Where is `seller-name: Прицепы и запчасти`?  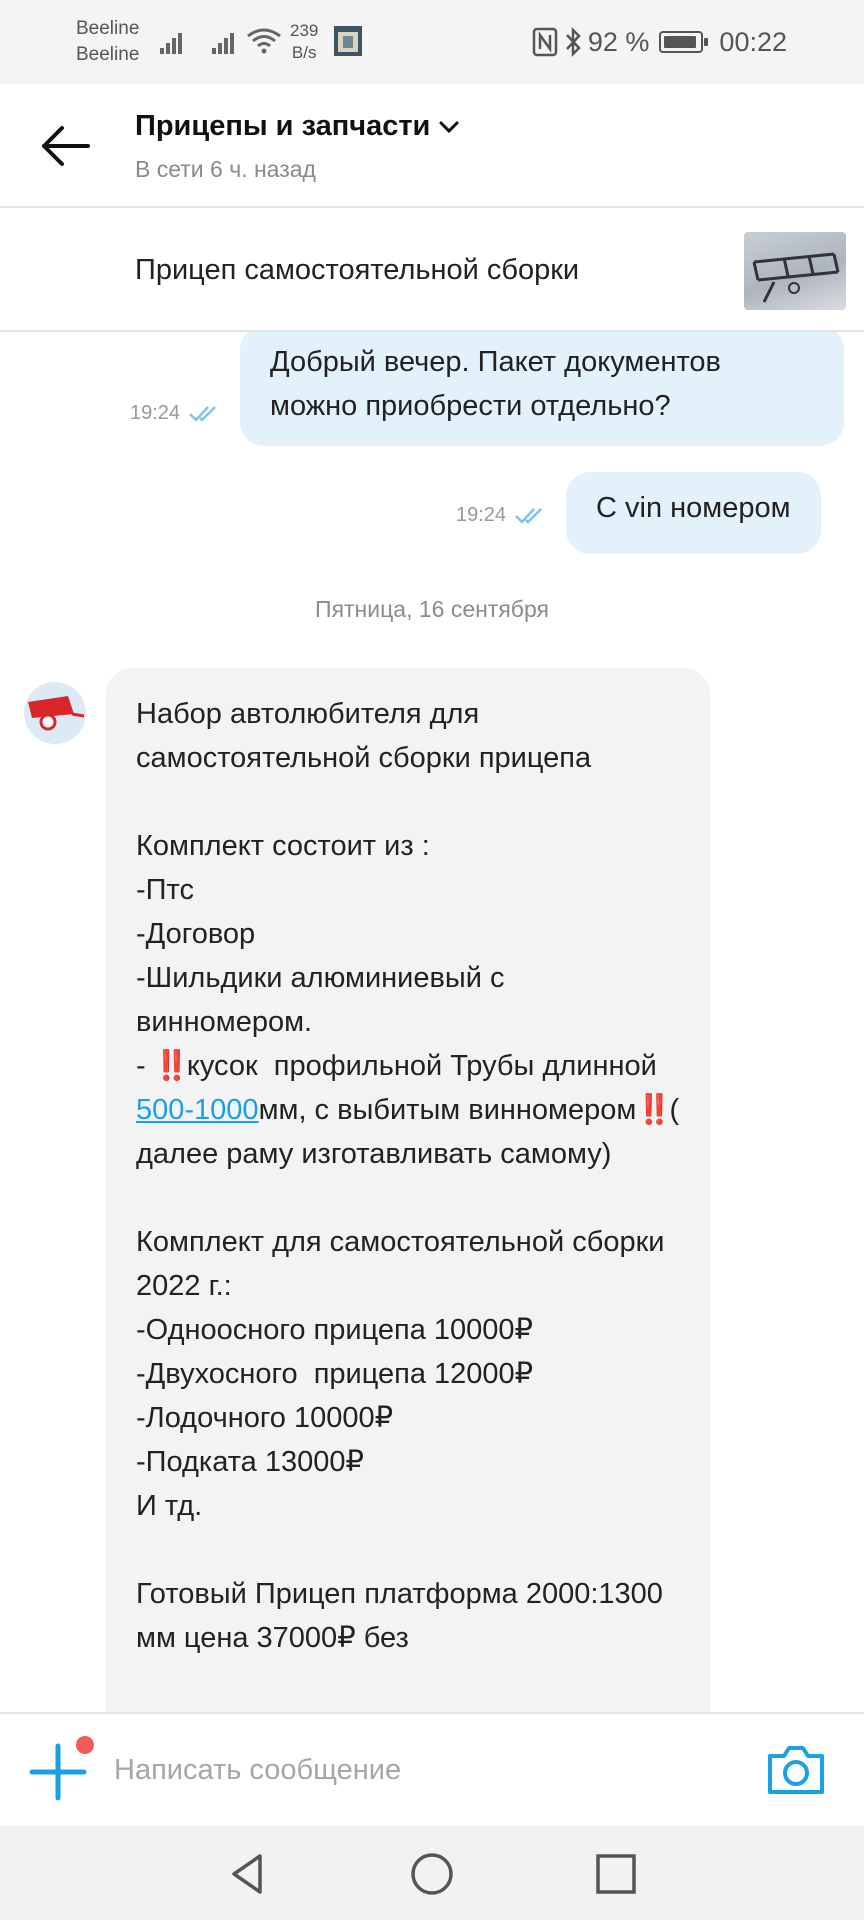
seller-name: Прицепы и запчасти is located at coordinates (283, 126).